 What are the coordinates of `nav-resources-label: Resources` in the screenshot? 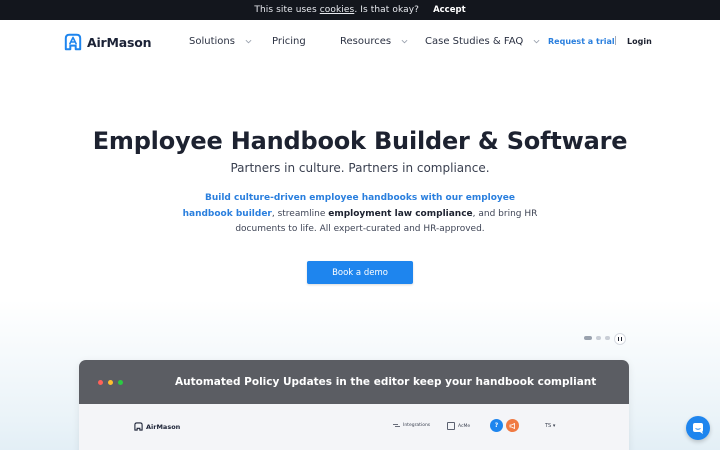 It's located at (366, 41).